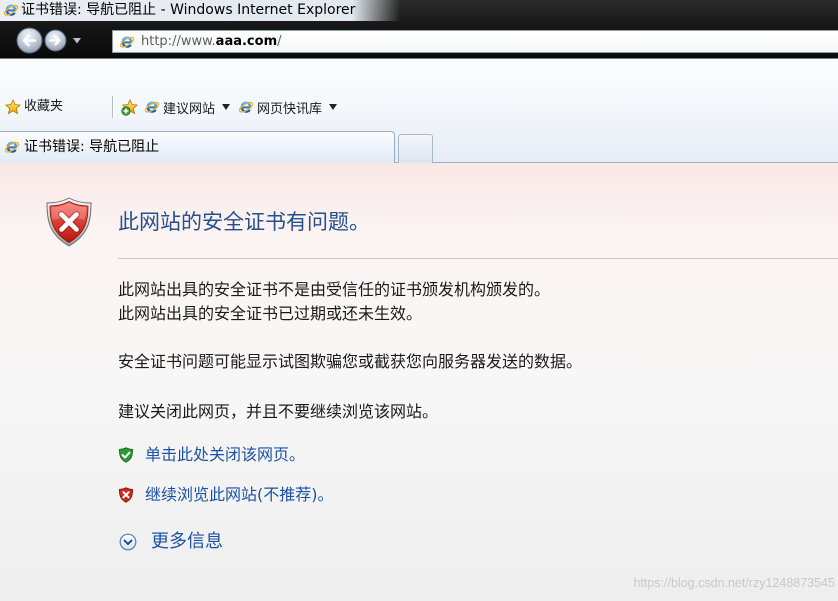 The width and height of the screenshot is (838, 601). I want to click on favorites-item-web-slice-gallery: 网页快讯库, so click(287, 107).